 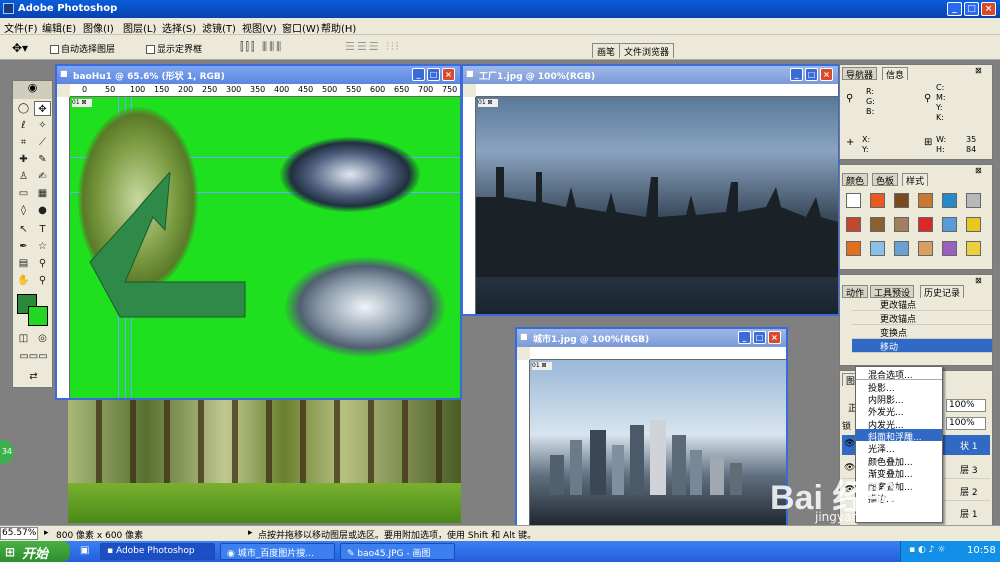 I want to click on blur-tool-icon: ◊, so click(x=23, y=210).